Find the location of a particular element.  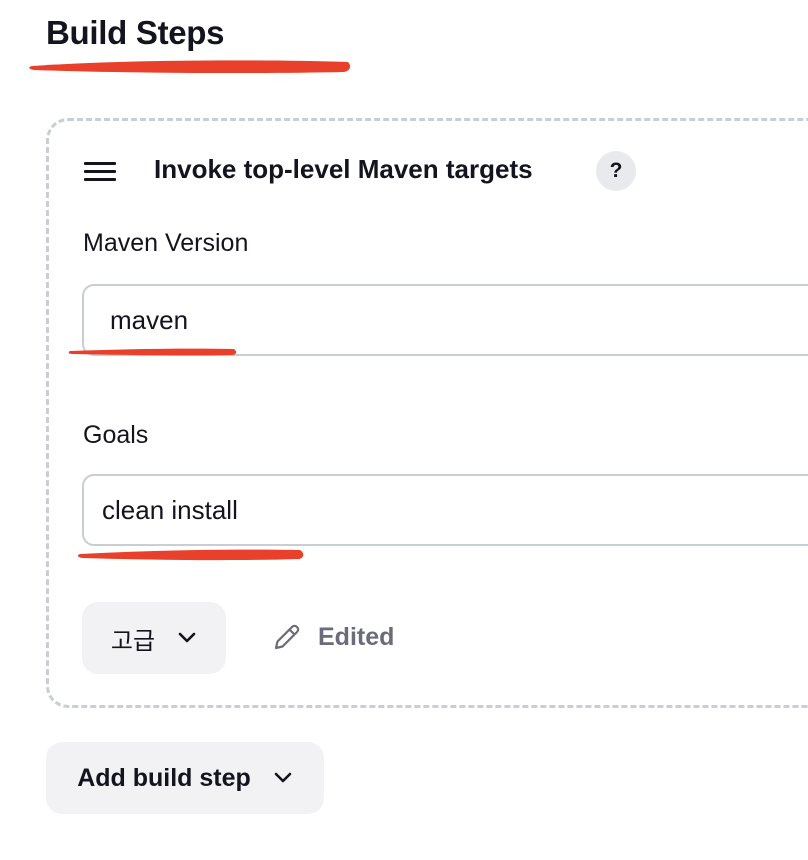

add-build-step-label: Add build step is located at coordinates (164, 777).